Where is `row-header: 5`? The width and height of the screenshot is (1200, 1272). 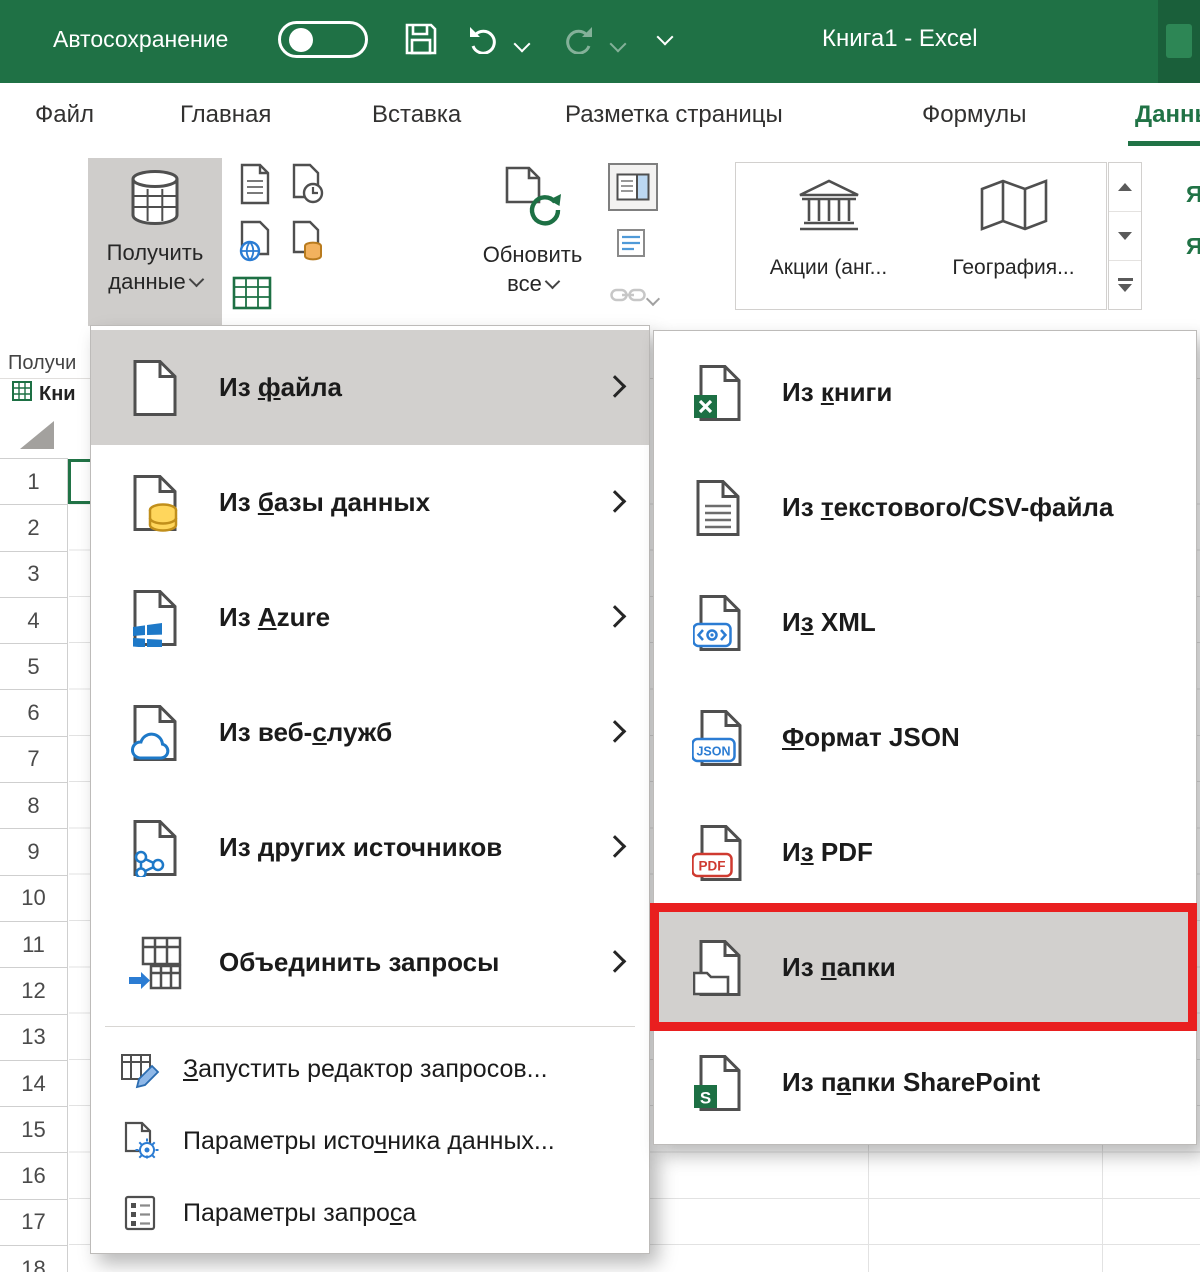 row-header: 5 is located at coordinates (34, 667).